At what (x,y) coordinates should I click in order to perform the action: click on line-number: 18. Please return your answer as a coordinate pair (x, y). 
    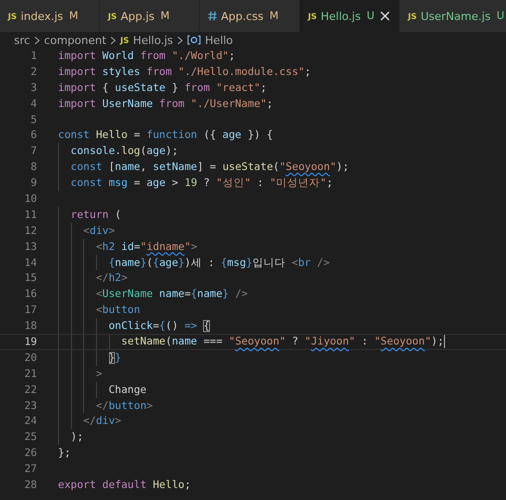
    Looking at the image, I should click on (30, 326).